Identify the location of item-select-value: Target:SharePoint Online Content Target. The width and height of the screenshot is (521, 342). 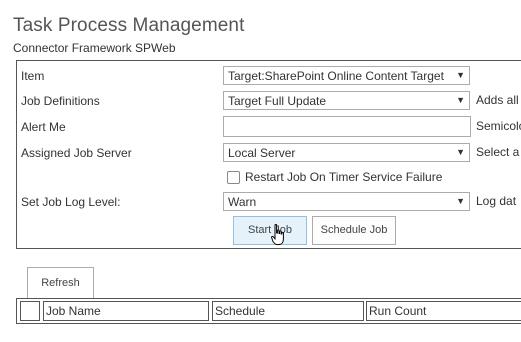
(336, 76).